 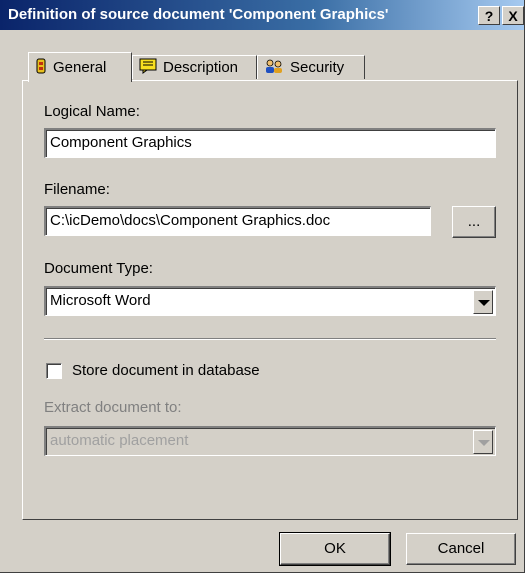 I want to click on extract-to-label: Extract document to:, so click(x=113, y=407).